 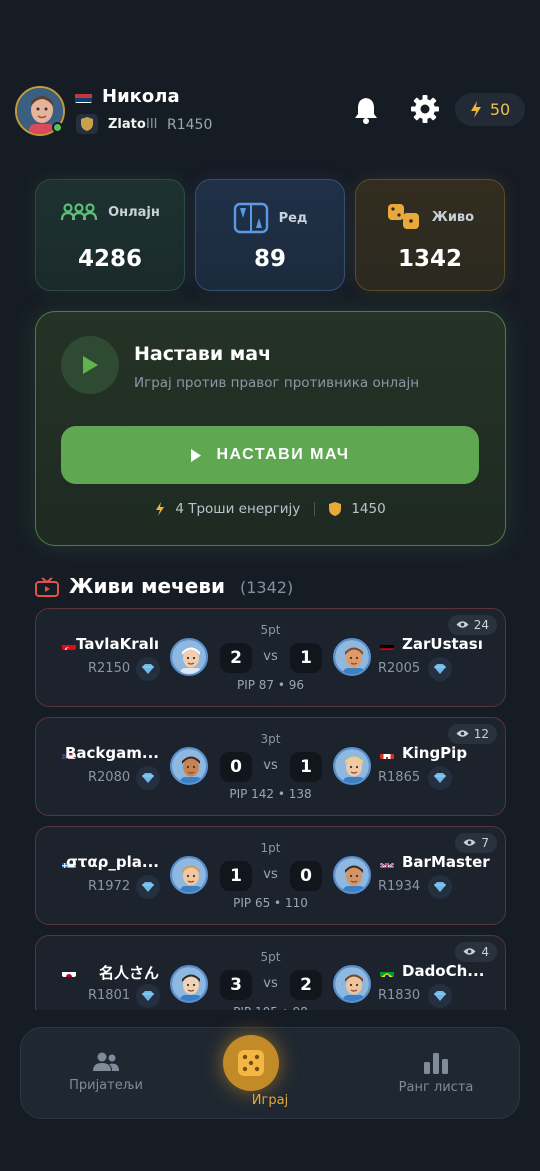 I want to click on stat-card-queue: Ред 89, so click(x=270, y=235).